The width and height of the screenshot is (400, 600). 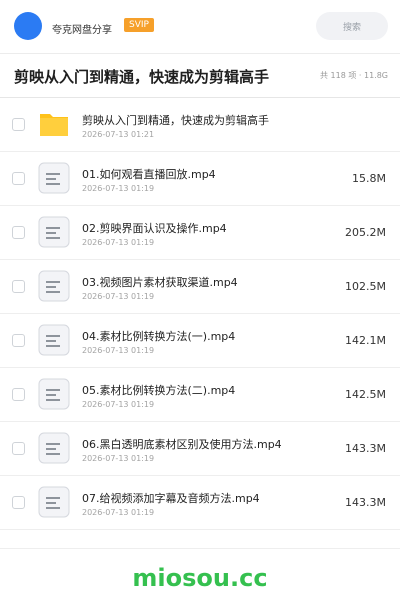 What do you see at coordinates (200, 578) in the screenshot?
I see `watermark: miosou.cc` at bounding box center [200, 578].